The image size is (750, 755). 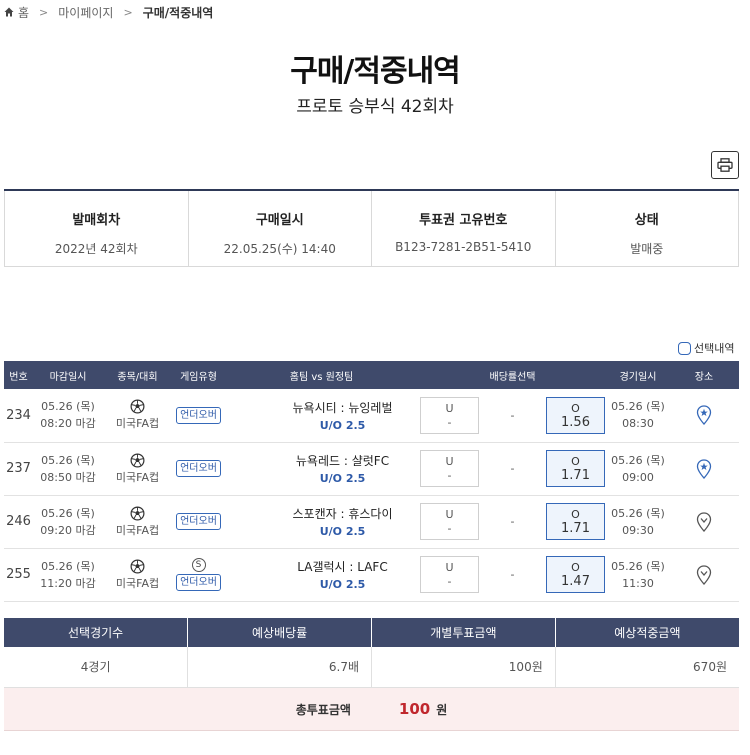 I want to click on selected-games-count: 4경기, so click(x=96, y=667).